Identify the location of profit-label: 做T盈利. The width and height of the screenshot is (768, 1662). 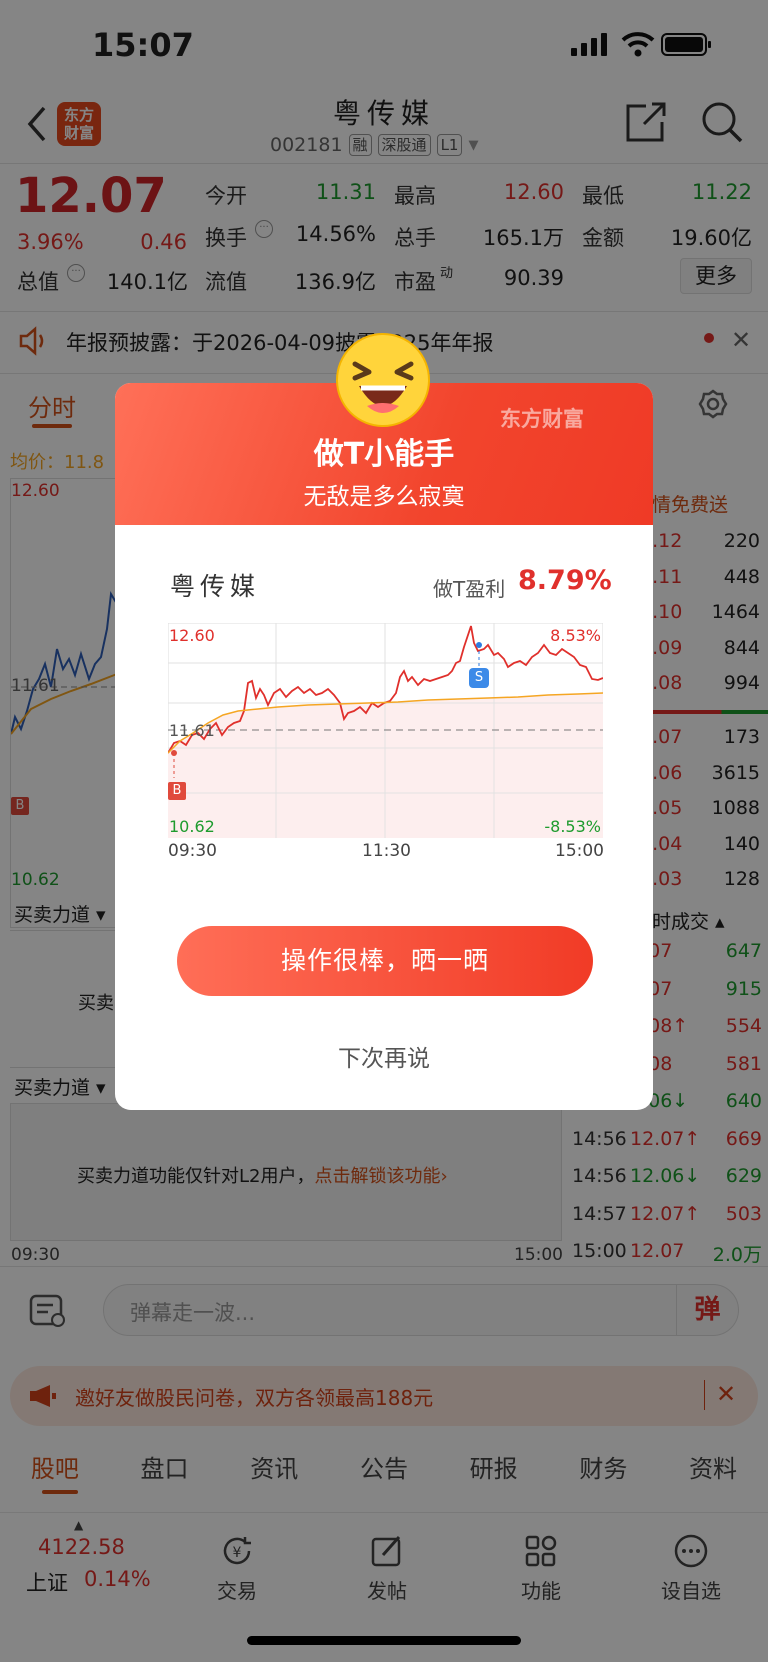
(469, 589).